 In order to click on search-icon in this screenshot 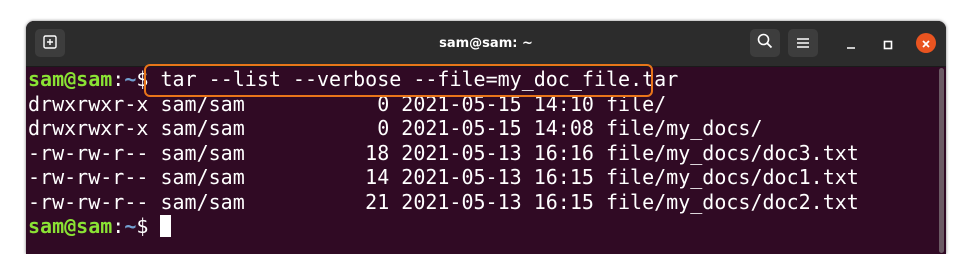, I will do `click(765, 43)`.